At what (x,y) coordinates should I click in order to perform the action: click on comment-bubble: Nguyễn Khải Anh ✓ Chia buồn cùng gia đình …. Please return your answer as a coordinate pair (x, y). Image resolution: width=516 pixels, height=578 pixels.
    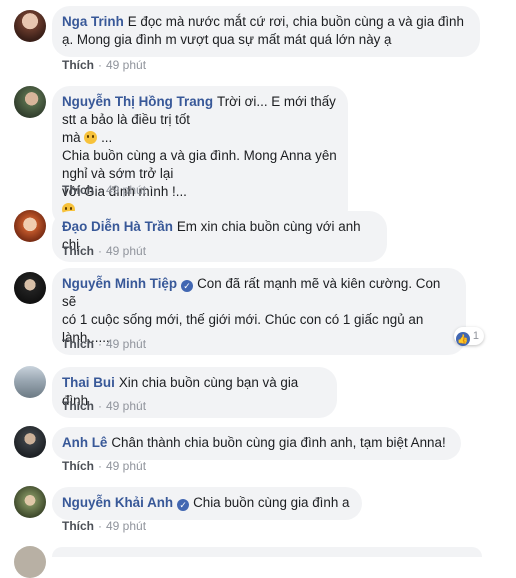
    Looking at the image, I should click on (207, 503).